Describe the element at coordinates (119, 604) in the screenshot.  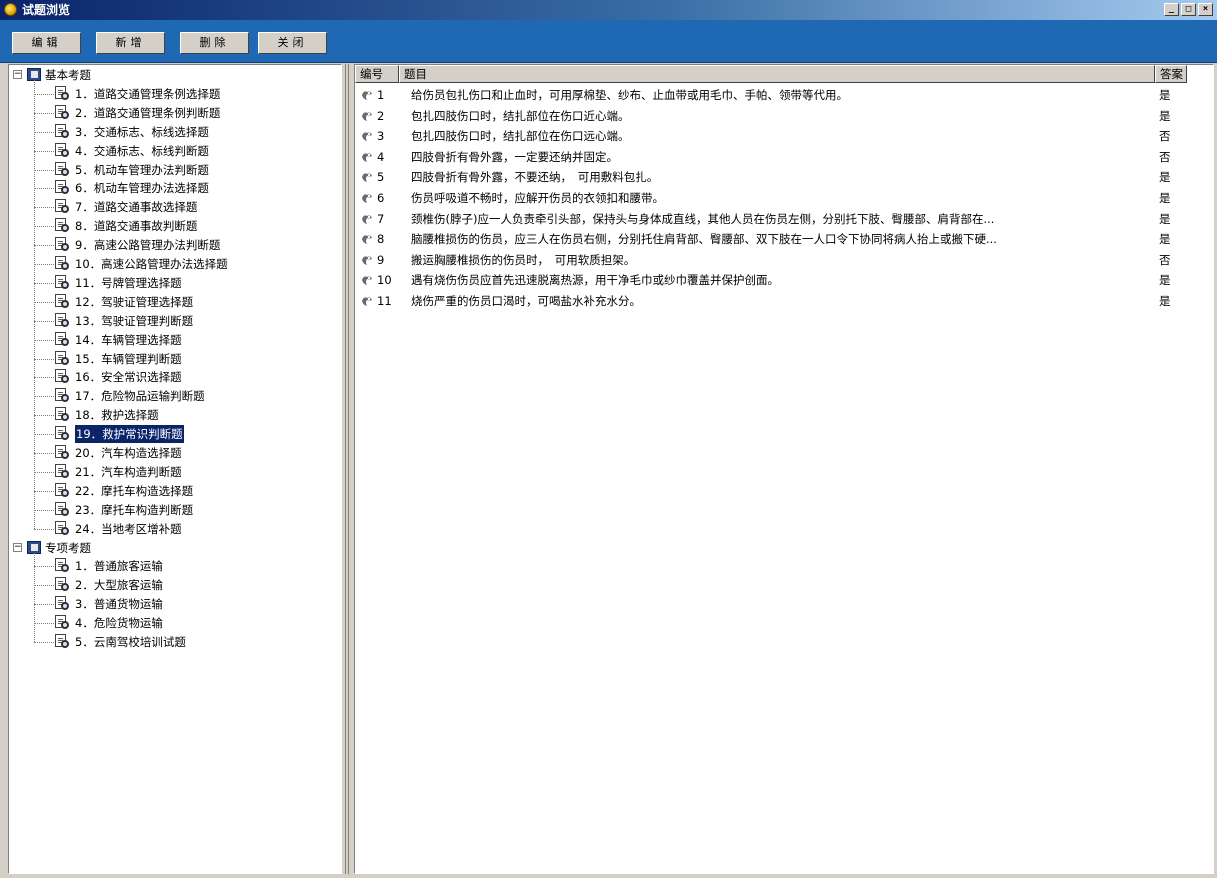
I see `tree-item-label: 3．普通货物运输` at that location.